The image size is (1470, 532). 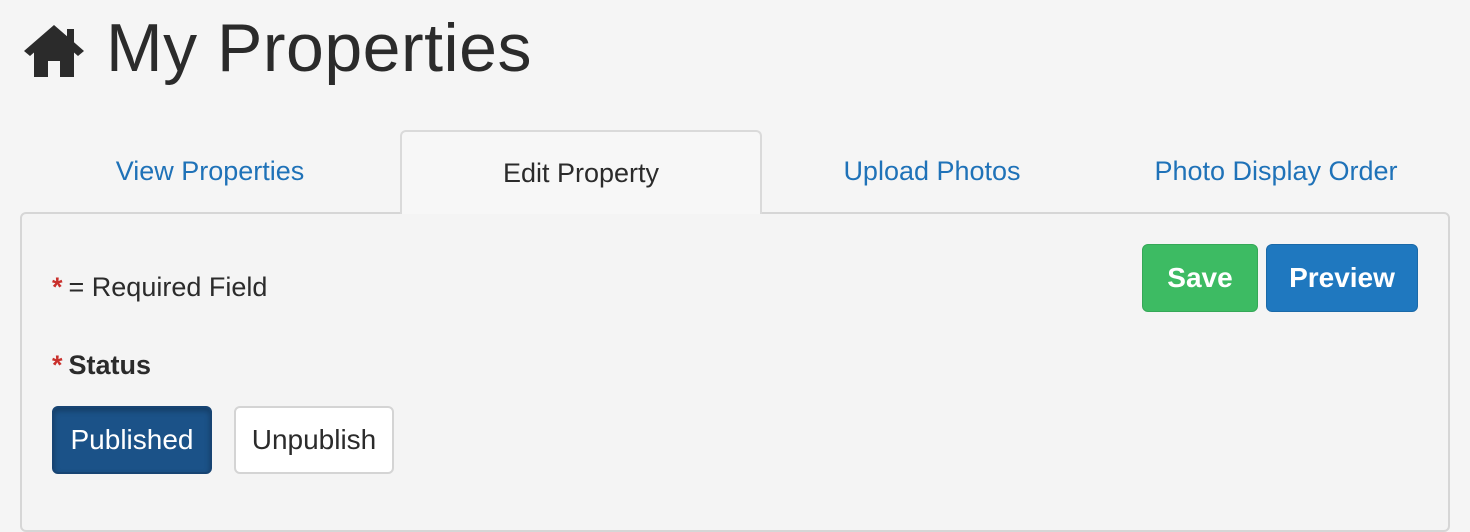 What do you see at coordinates (932, 171) in the screenshot?
I see `tab-upload-photos: Upload Photos` at bounding box center [932, 171].